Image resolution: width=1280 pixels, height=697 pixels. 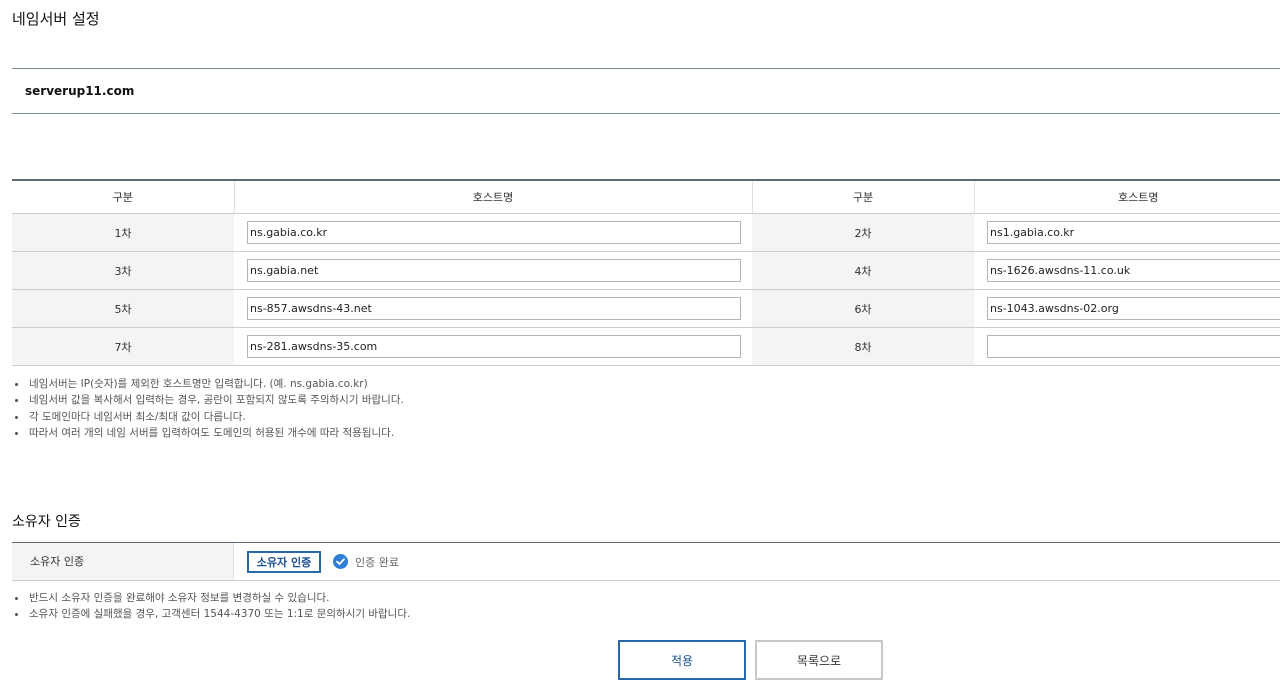 I want to click on ns-label: 8차, so click(x=863, y=346).